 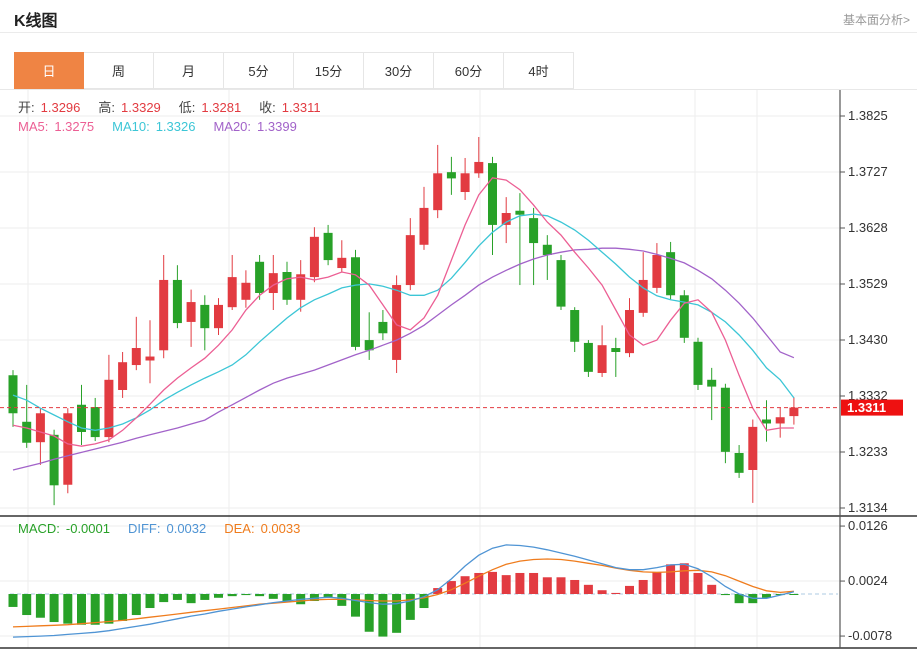 I want to click on tab-period-2: 月, so click(x=189, y=70).